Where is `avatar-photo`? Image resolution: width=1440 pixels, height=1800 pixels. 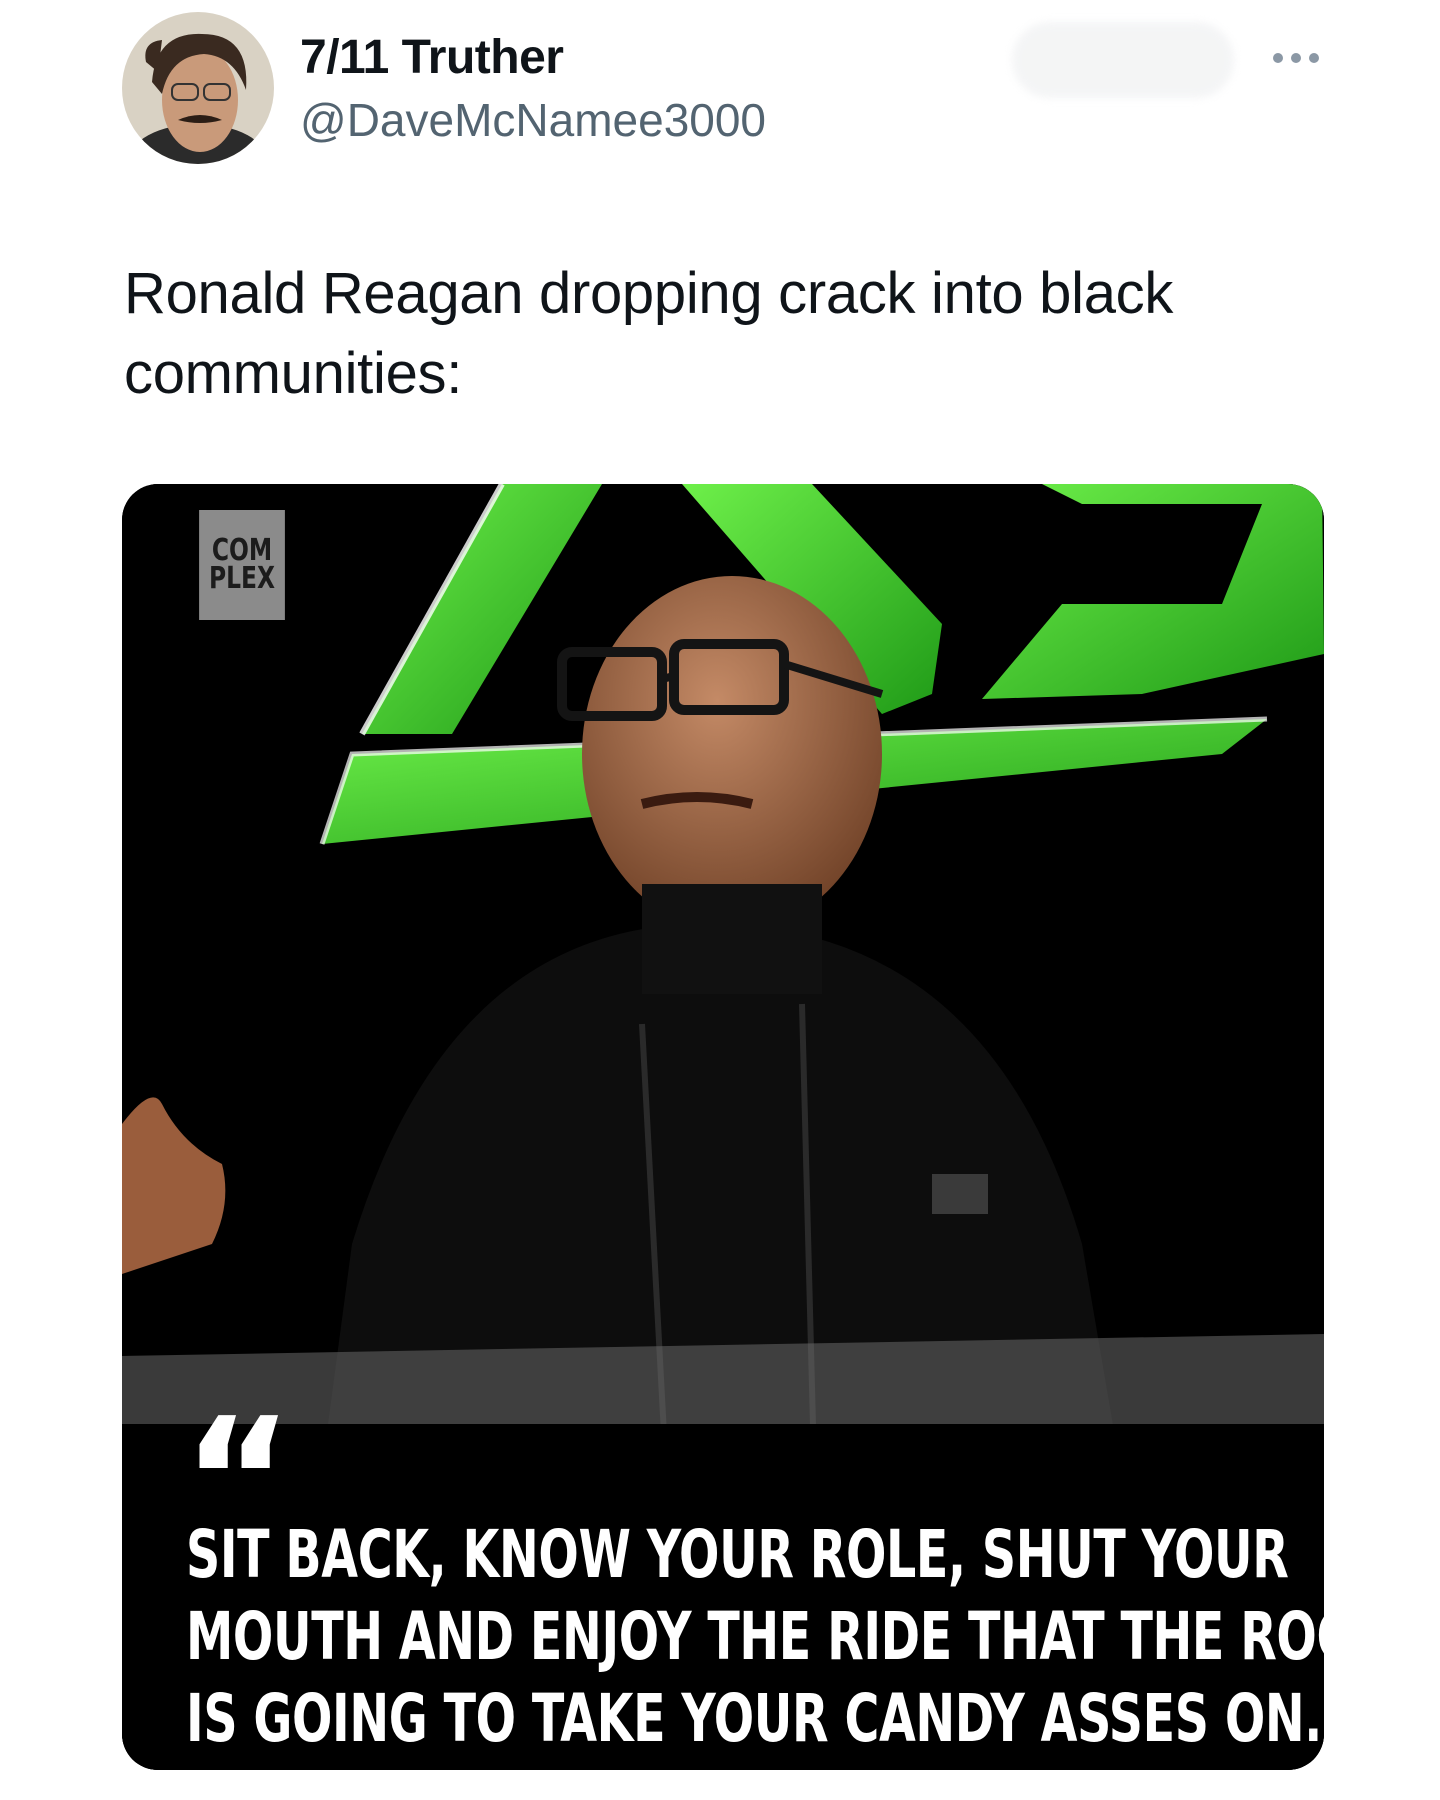 avatar-photo is located at coordinates (198, 88).